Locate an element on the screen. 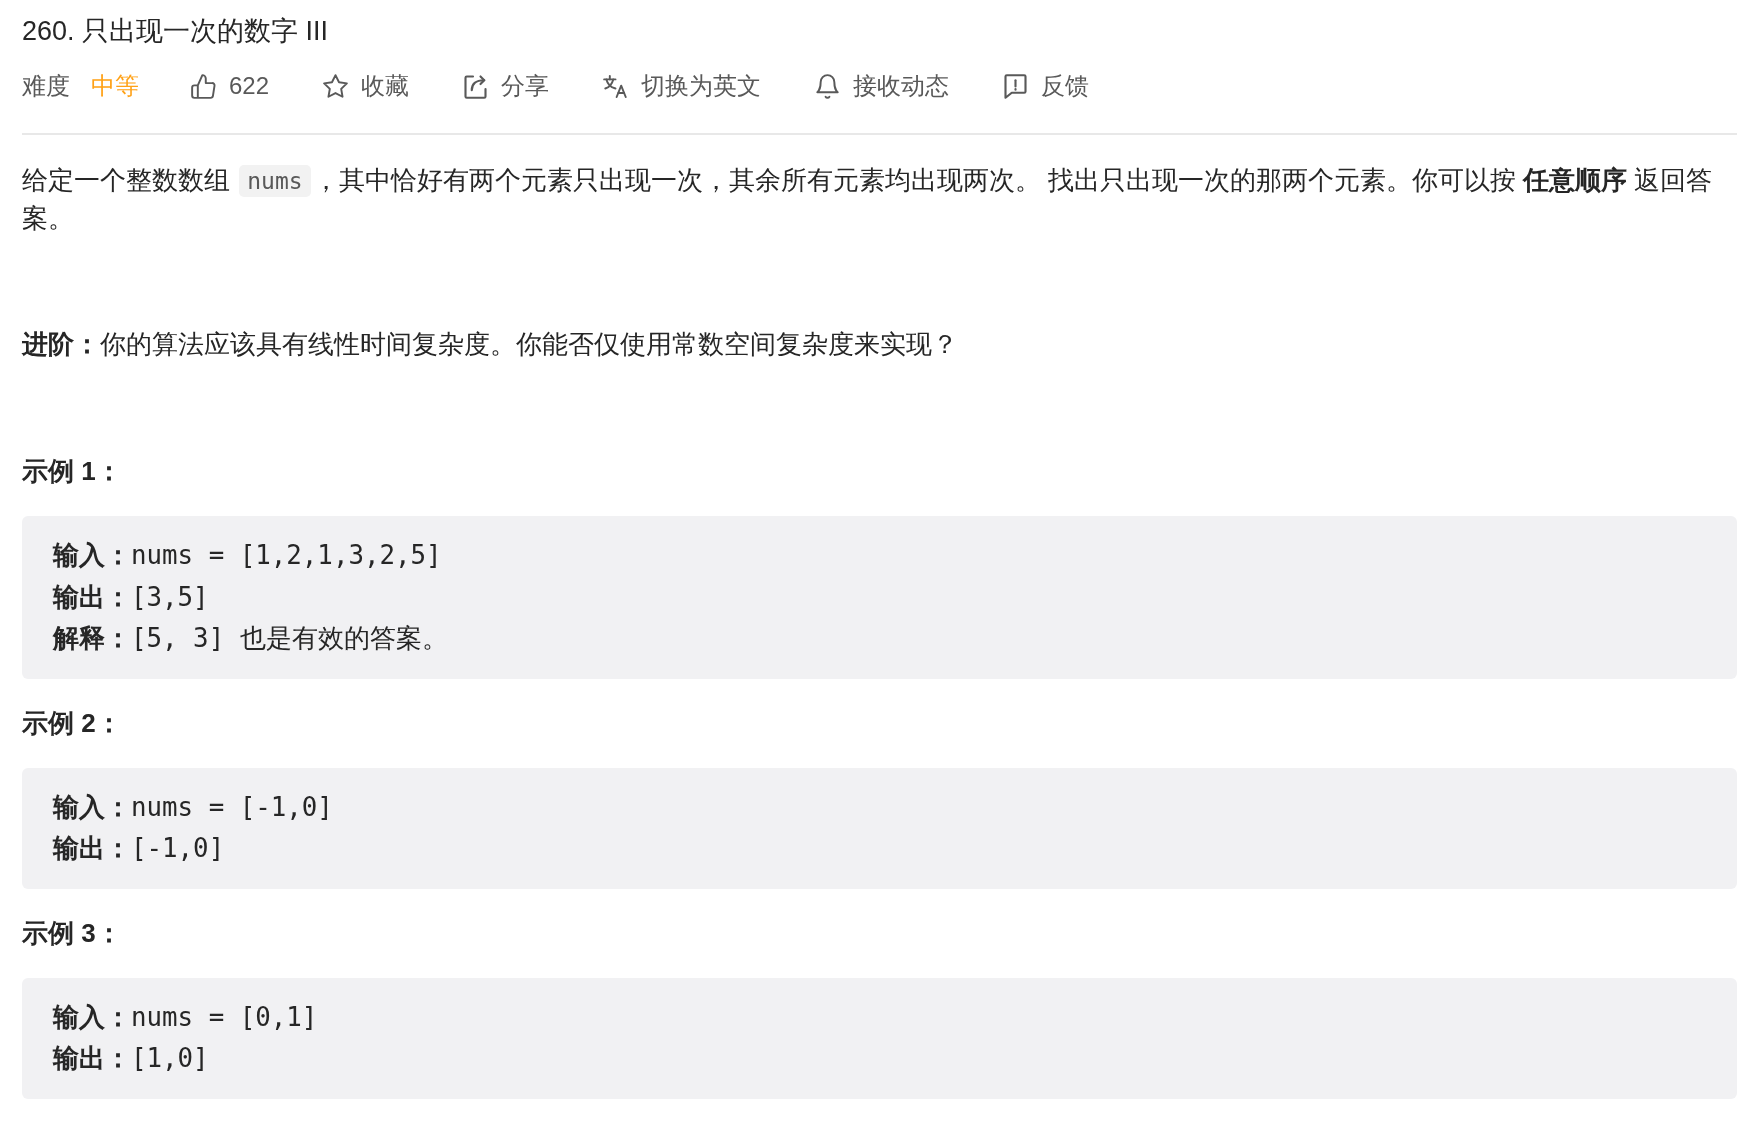 This screenshot has height=1124, width=1762. example-line: 输入：nums = [1,2,1,3,2,5] is located at coordinates (248, 555).